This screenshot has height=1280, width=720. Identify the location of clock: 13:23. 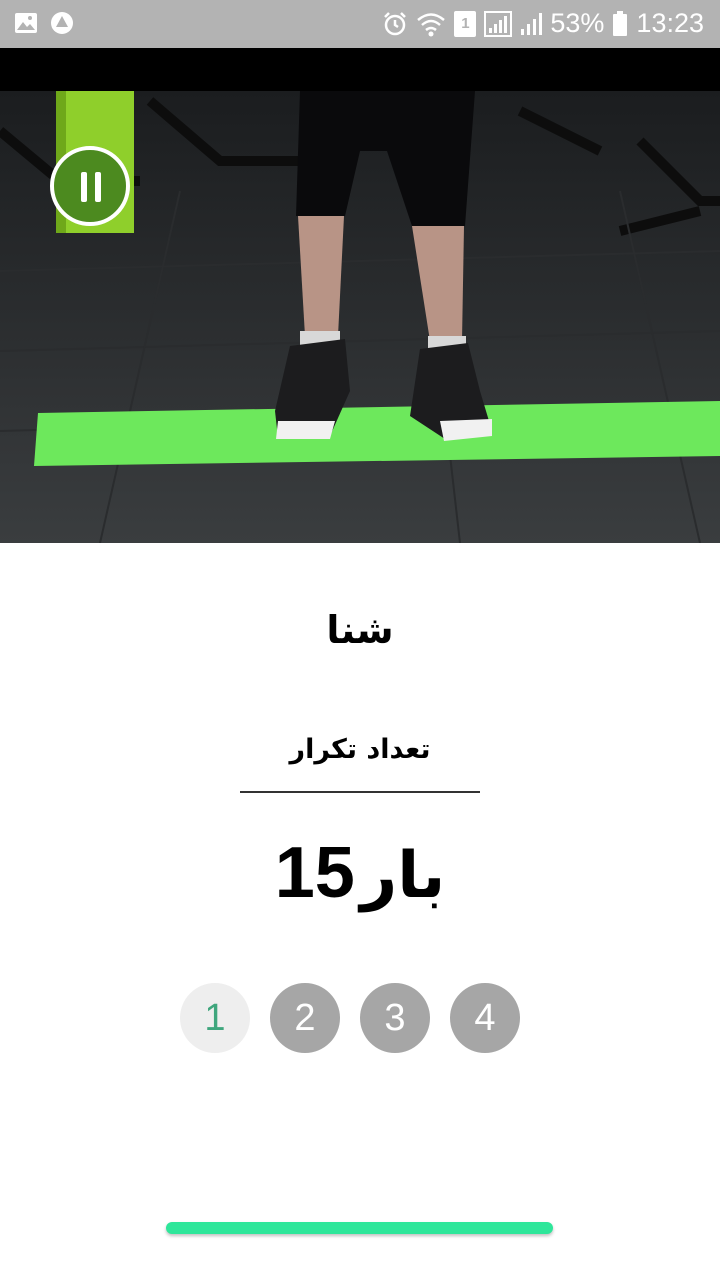
(670, 23).